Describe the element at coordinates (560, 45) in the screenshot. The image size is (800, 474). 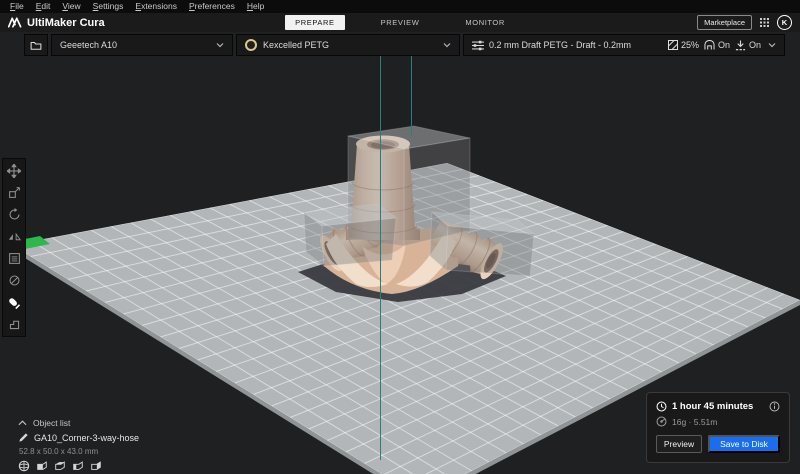
I see `profile-name: 0.2 mm Draft PETG - Draft - 0.2mm` at that location.